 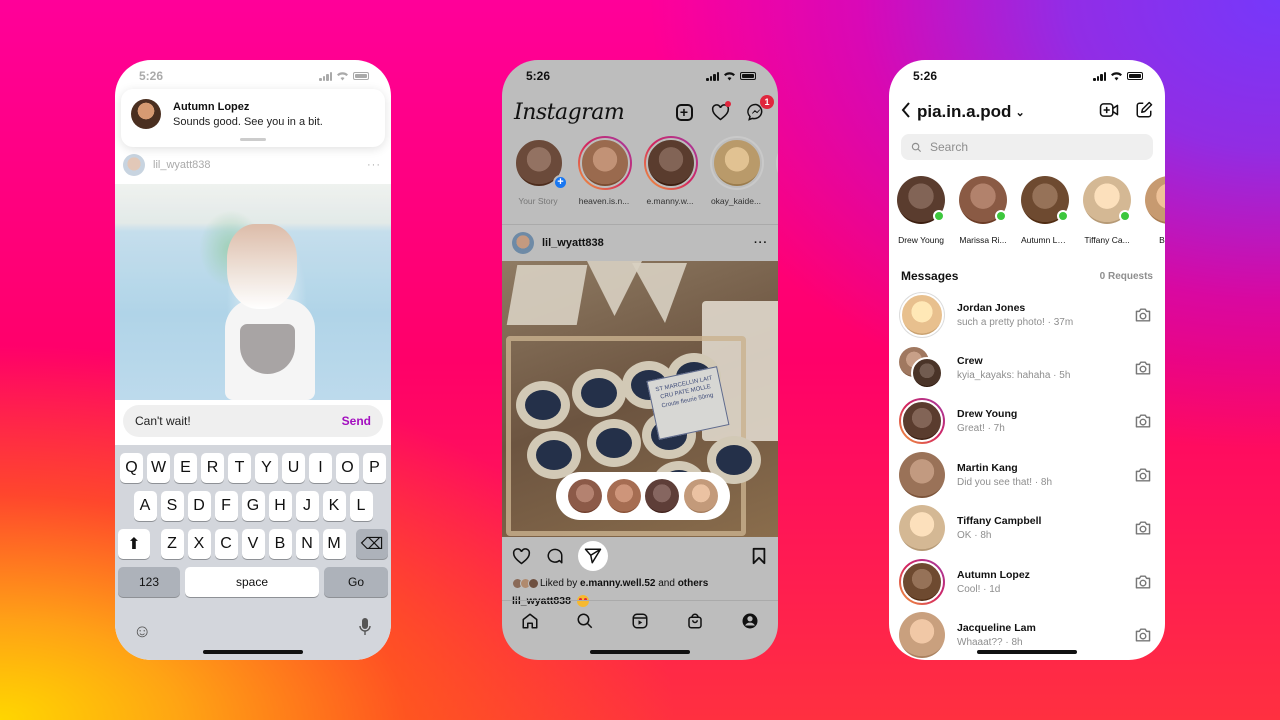 What do you see at coordinates (307, 544) in the screenshot?
I see `key-n: N` at bounding box center [307, 544].